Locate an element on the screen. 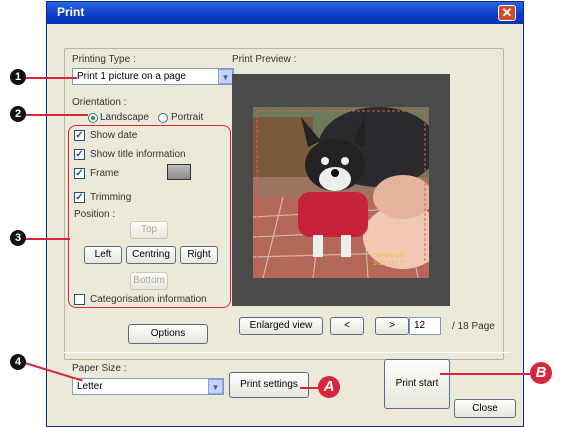 This screenshot has height=427, width=569. frame-color-swatch is located at coordinates (179, 172).